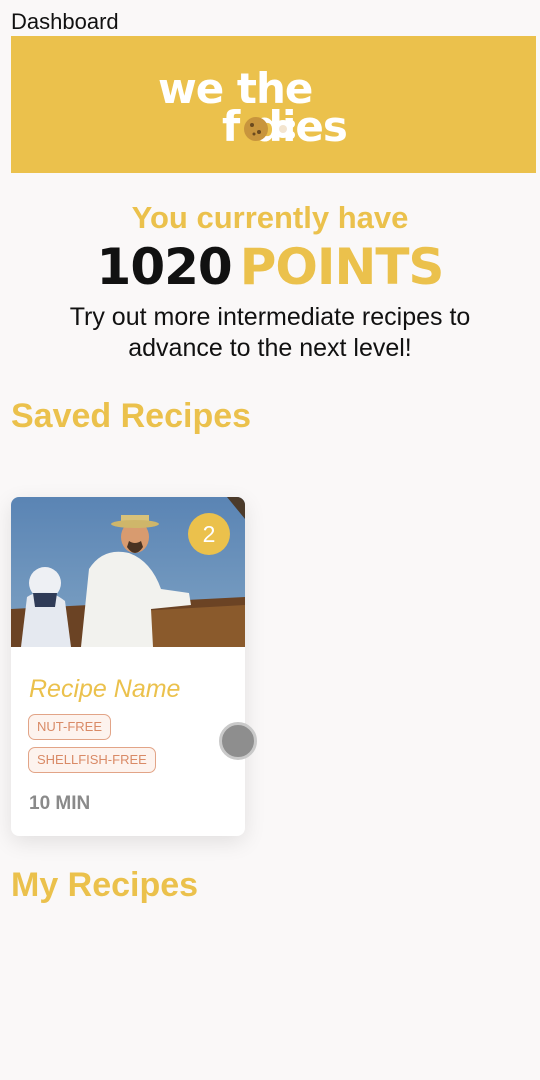 The width and height of the screenshot is (540, 1080). What do you see at coordinates (270, 217) in the screenshot?
I see `points-subtitle: You currently have` at bounding box center [270, 217].